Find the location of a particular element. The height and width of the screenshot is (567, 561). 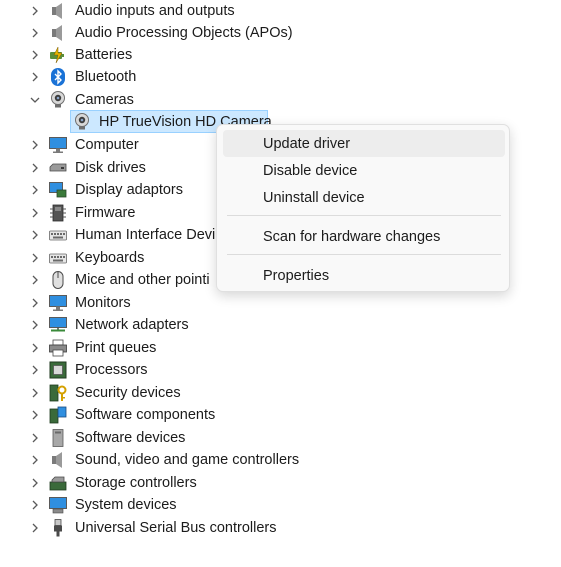

security-key-icon is located at coordinates (58, 393).